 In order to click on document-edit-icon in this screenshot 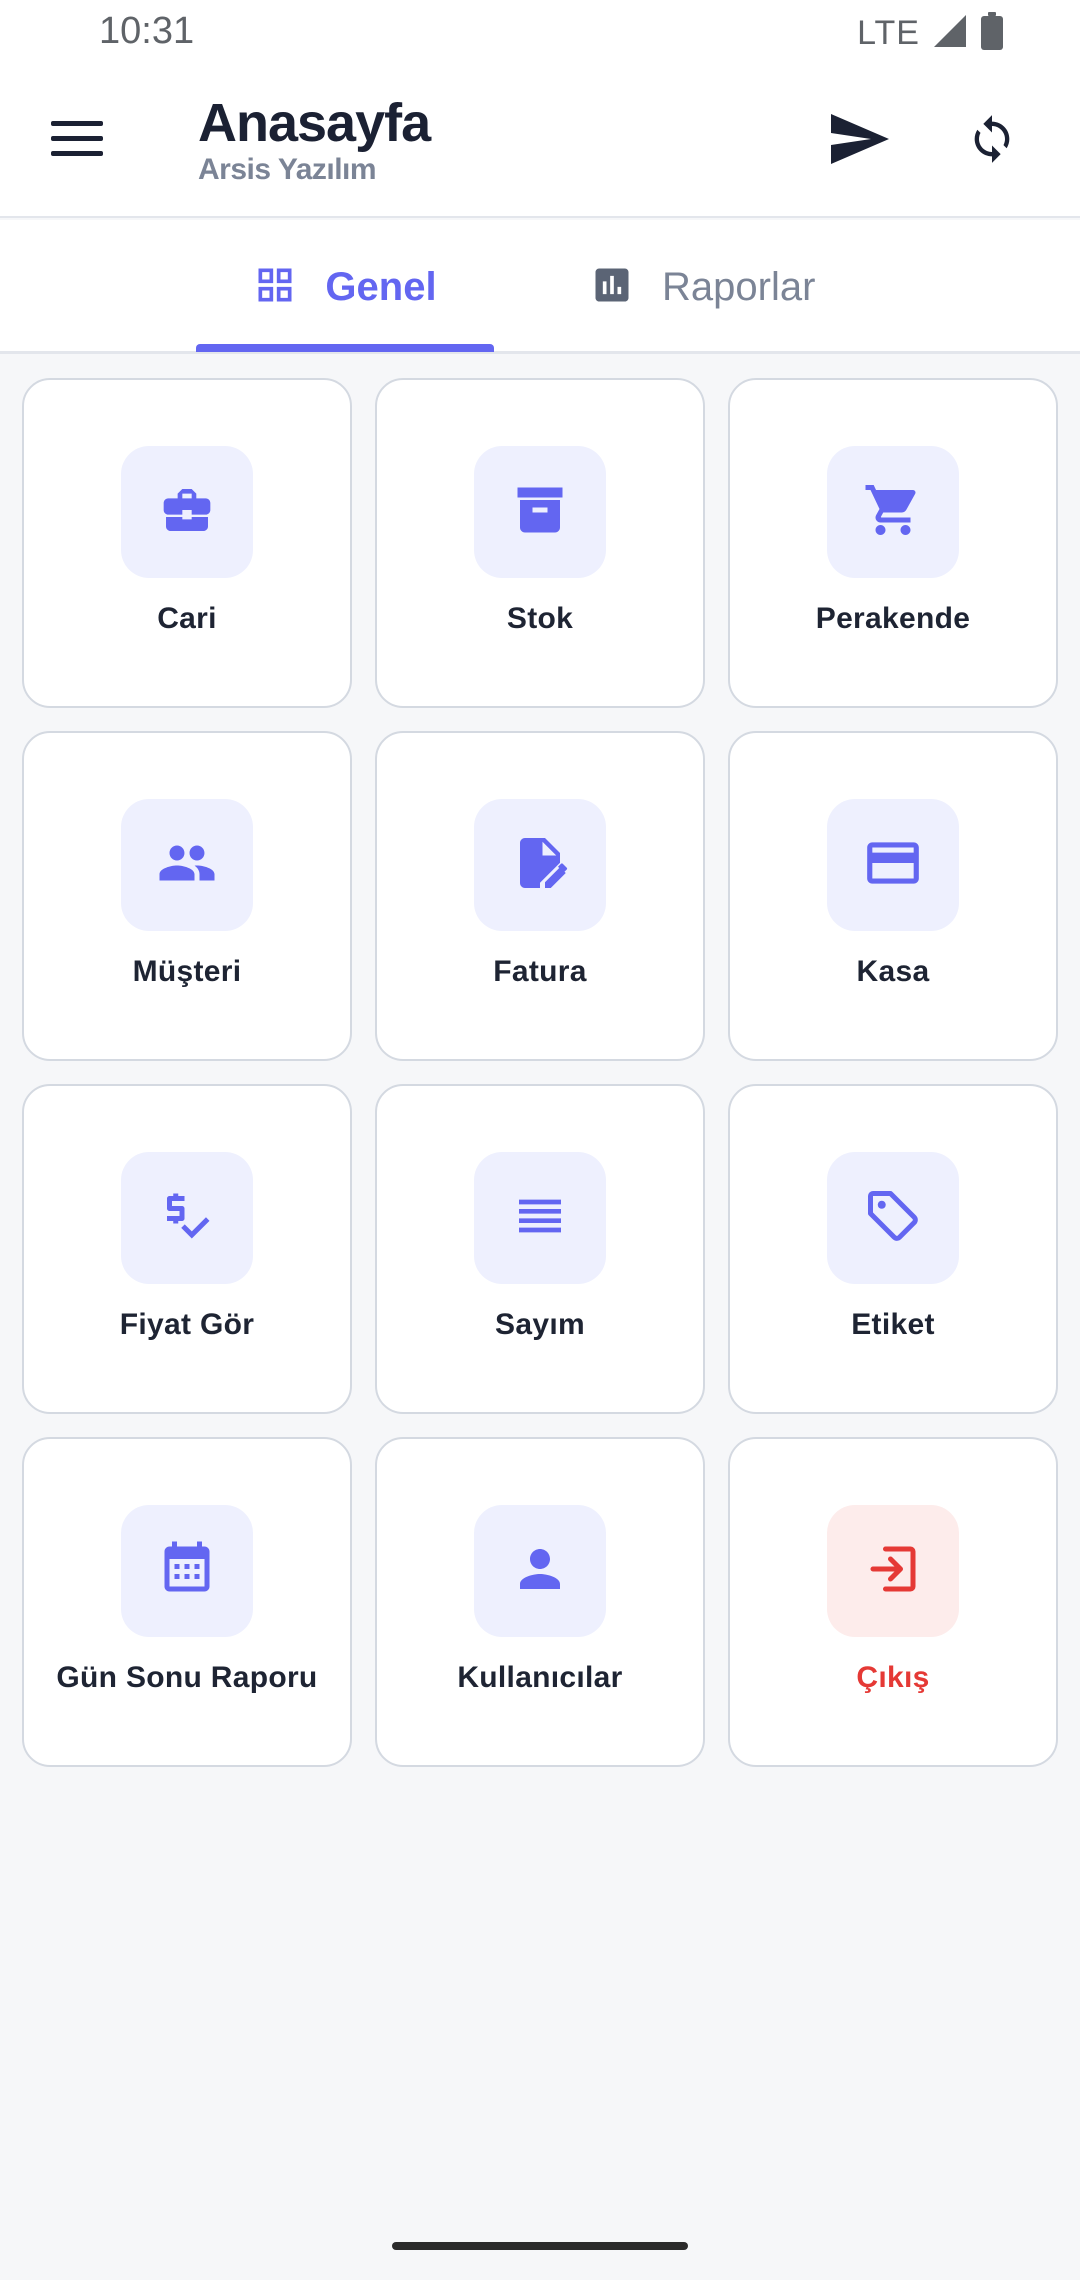, I will do `click(540, 865)`.